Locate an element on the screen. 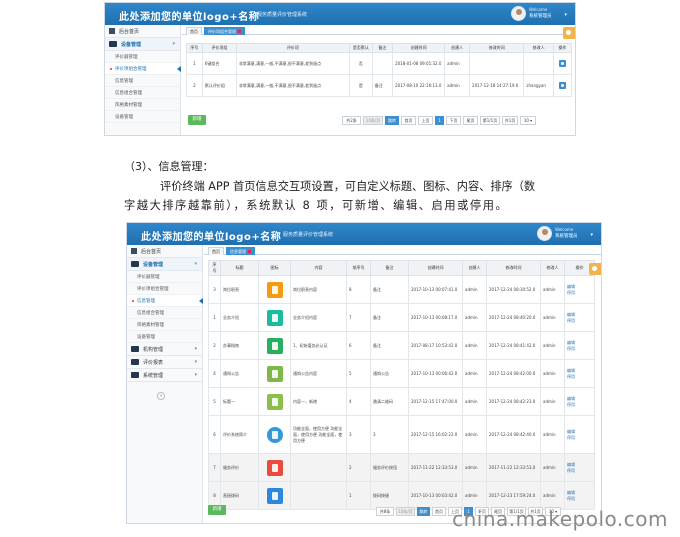  pager-current: 1 is located at coordinates (439, 120).